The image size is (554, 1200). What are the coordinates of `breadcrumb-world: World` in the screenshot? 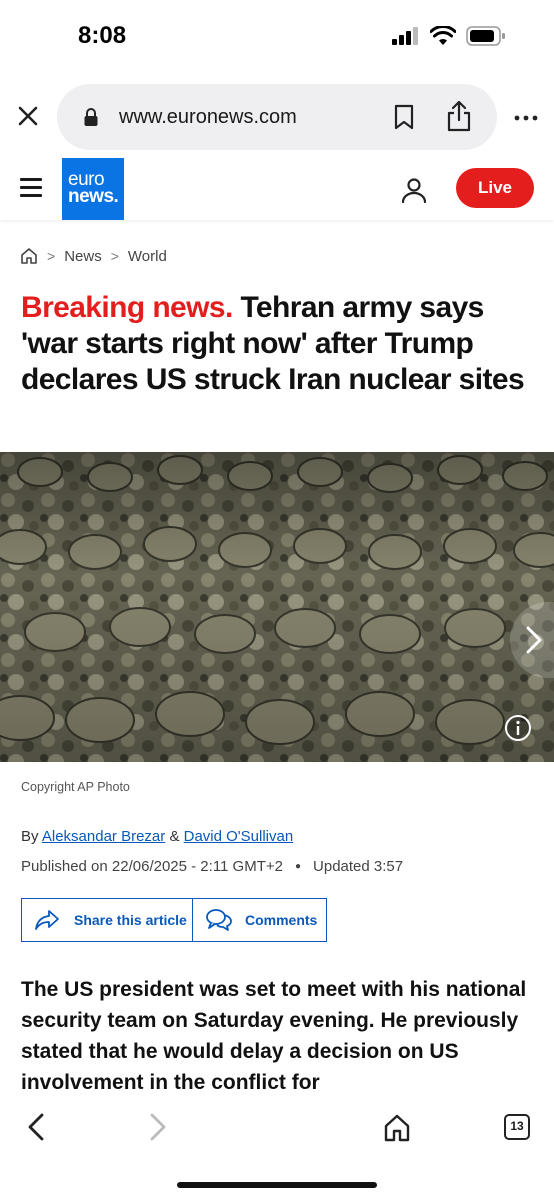 It's located at (147, 256).